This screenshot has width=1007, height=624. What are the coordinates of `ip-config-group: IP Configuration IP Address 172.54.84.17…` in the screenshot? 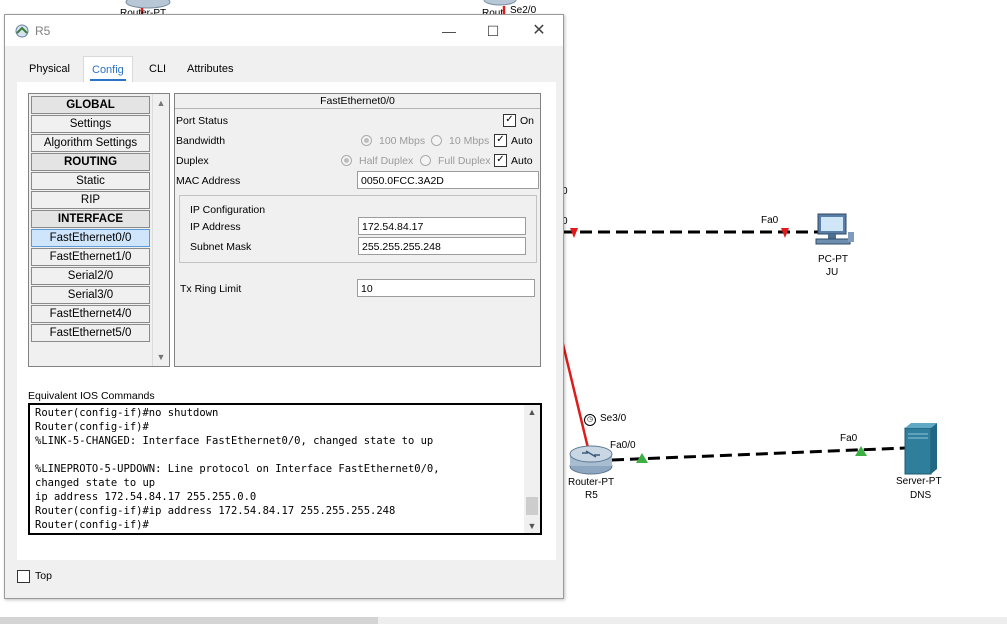 It's located at (358, 229).